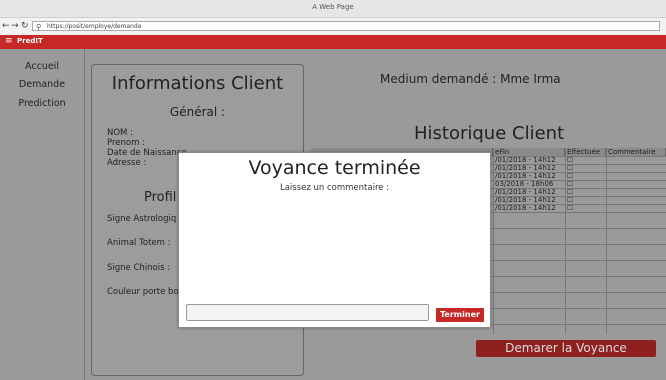 The image size is (666, 380). I want to click on window-titlebar: A Web Page, so click(333, 9).